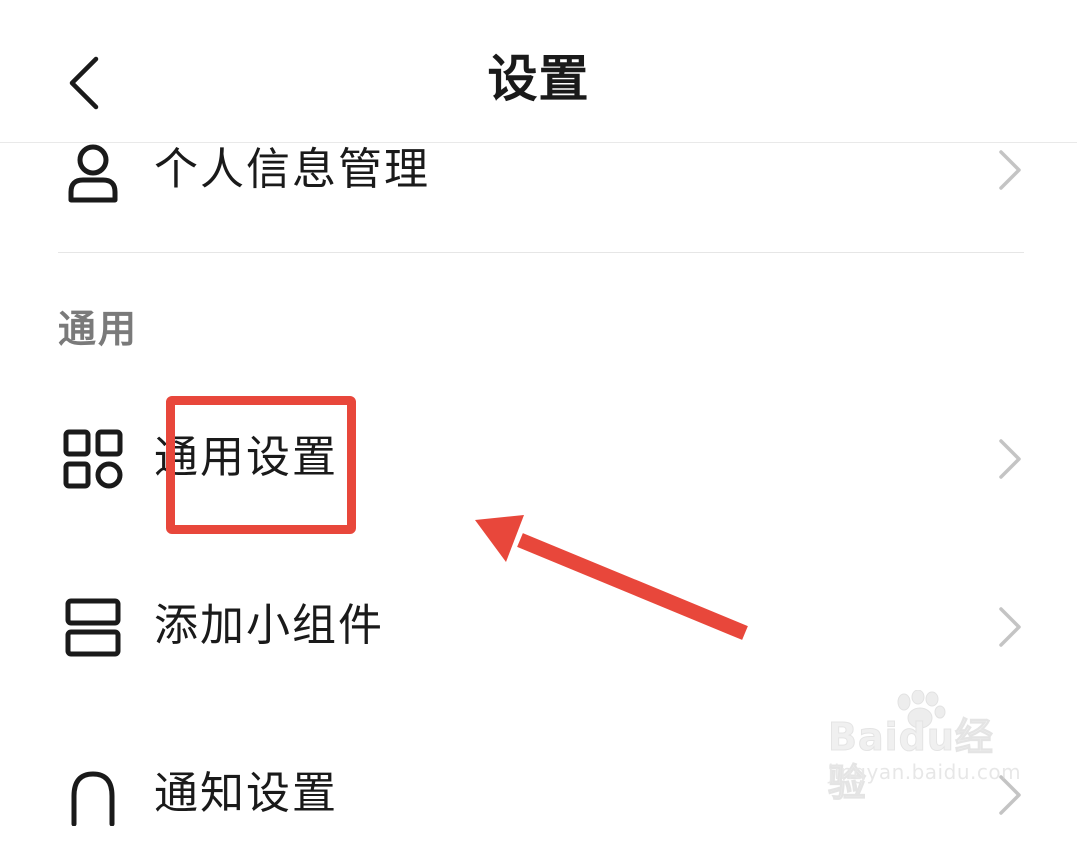  What do you see at coordinates (611, 577) in the screenshot?
I see `annotation-arrow` at bounding box center [611, 577].